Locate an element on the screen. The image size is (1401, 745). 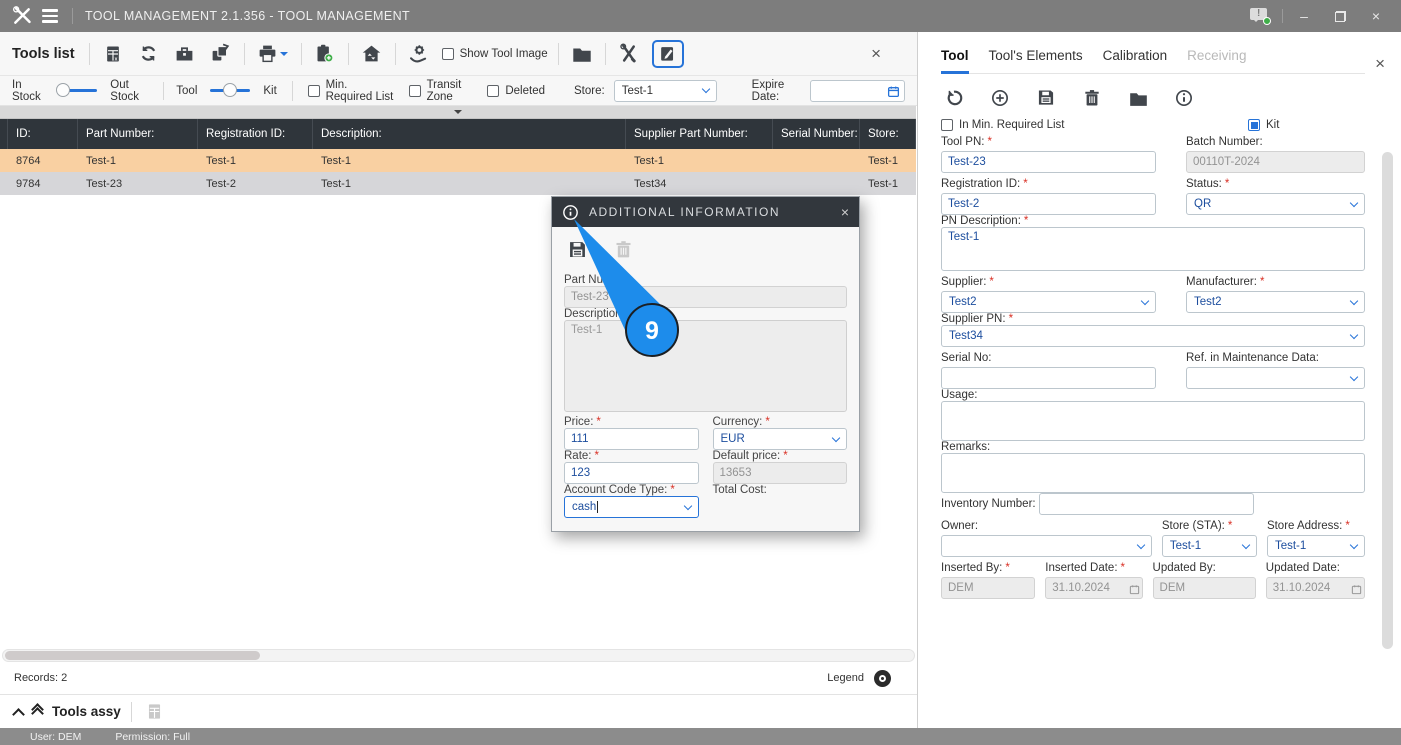
currency-select: EUR is located at coordinates (779, 439).